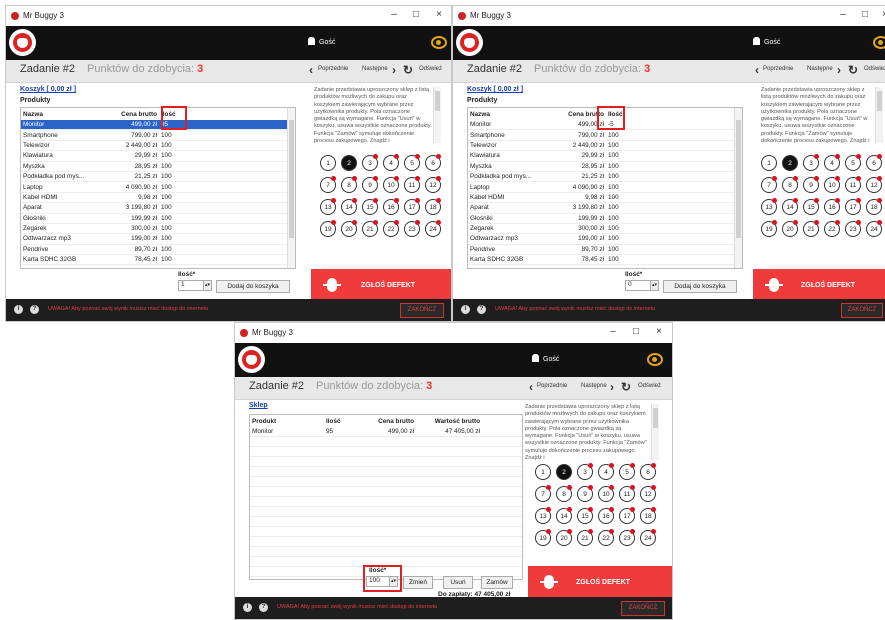  Describe the element at coordinates (154, 125) in the screenshot. I see `table-row: Monitor 499,00 zł 95` at that location.